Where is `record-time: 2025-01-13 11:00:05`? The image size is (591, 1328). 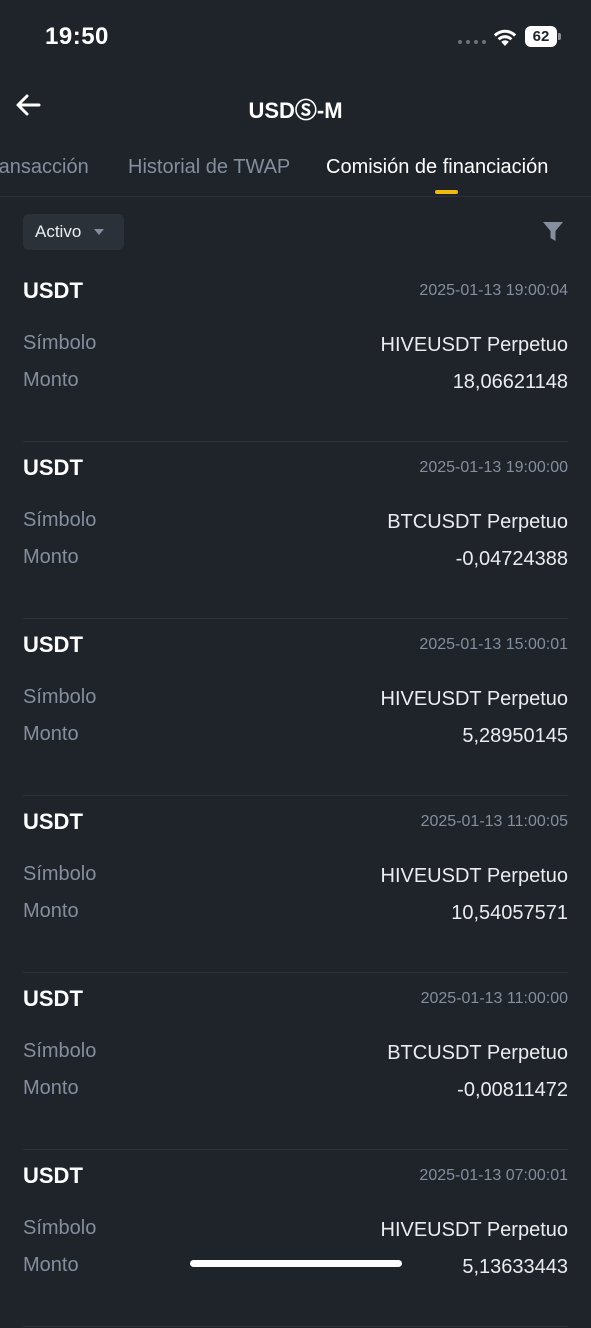
record-time: 2025-01-13 11:00:05 is located at coordinates (494, 821).